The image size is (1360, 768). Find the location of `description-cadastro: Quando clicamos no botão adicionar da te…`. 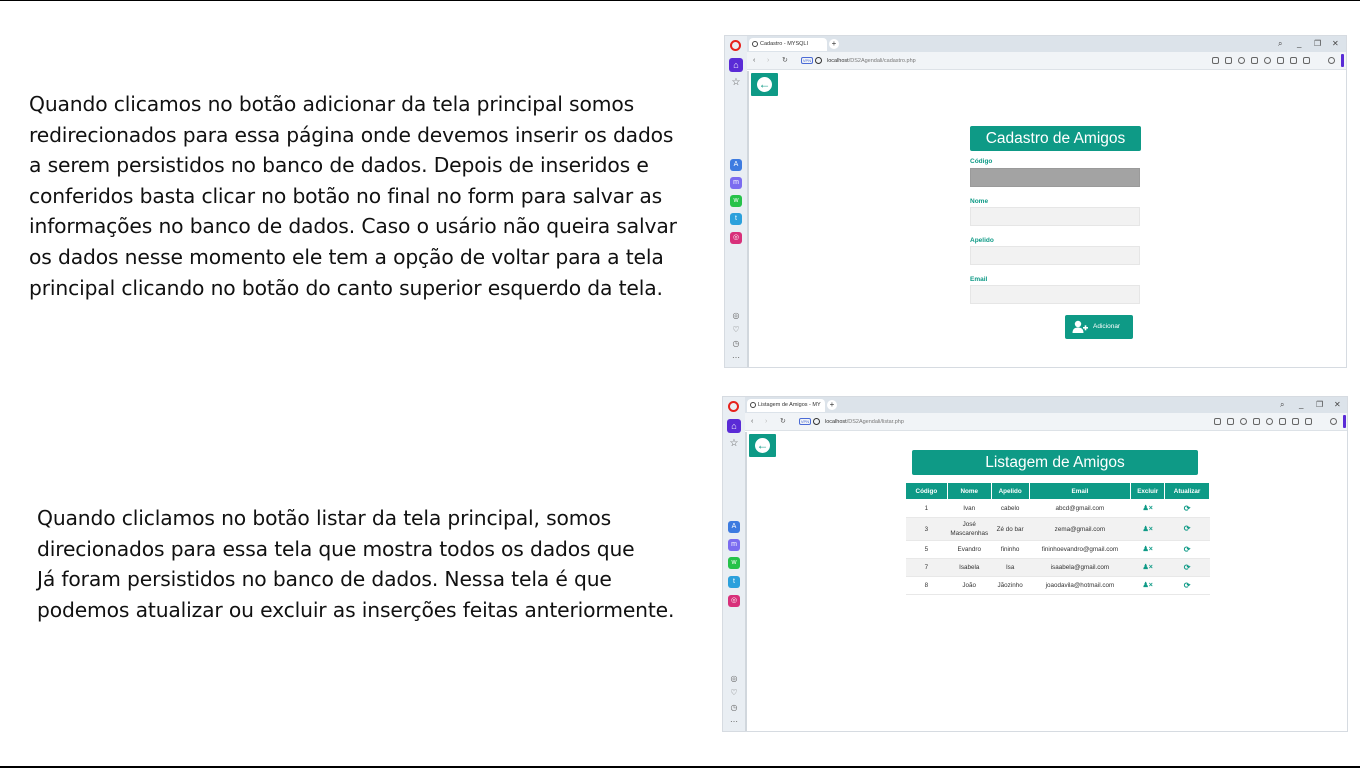

description-cadastro: Quando clicamos no botão adicionar da te… is located at coordinates (353, 196).